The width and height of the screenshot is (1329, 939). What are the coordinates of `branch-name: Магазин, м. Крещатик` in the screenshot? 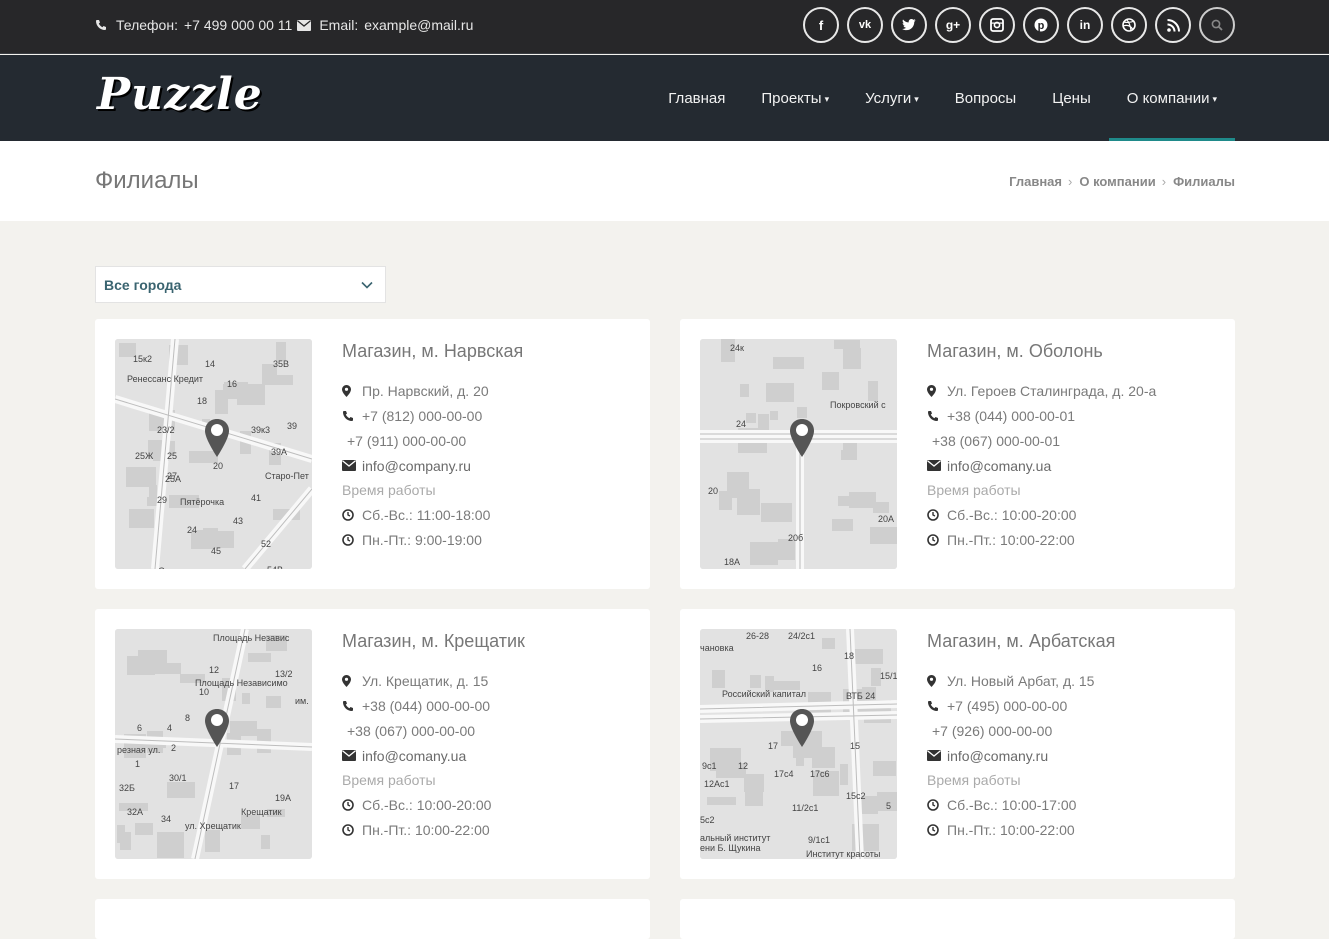 It's located at (491, 641).